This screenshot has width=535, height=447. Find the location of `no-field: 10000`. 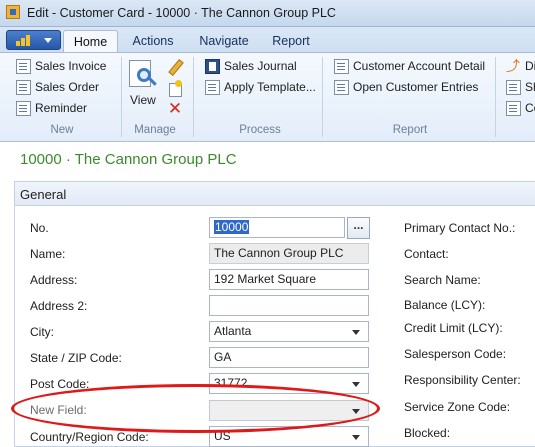

no-field: 10000 is located at coordinates (277, 227).